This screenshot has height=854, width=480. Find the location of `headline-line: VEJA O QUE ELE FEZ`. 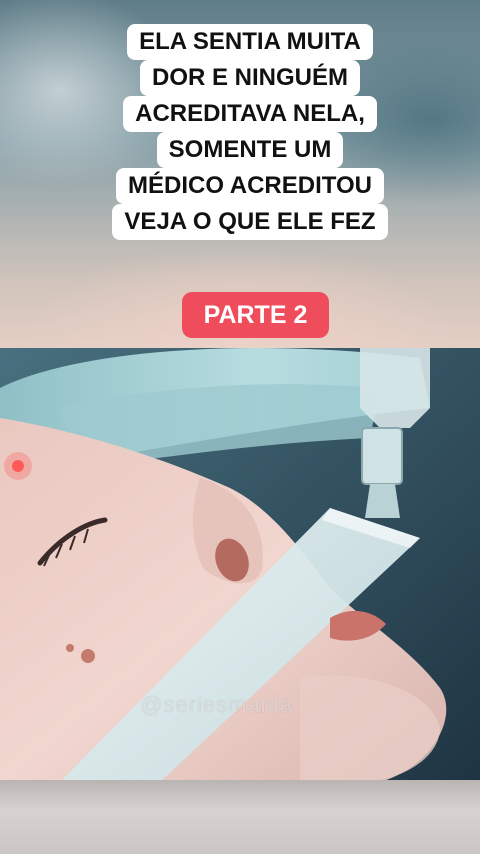

headline-line: VEJA O QUE ELE FEZ is located at coordinates (250, 222).